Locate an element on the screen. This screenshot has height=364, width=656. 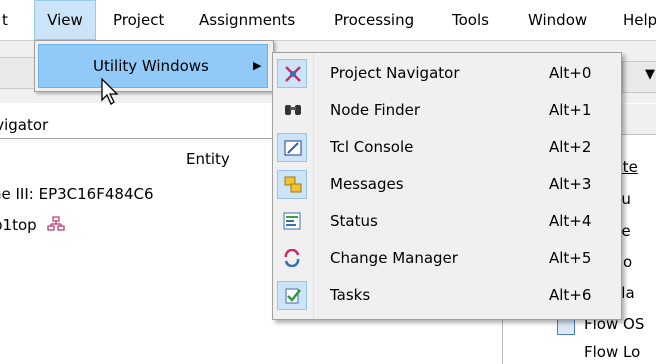
top-entity-row: p1top is located at coordinates (33, 226).